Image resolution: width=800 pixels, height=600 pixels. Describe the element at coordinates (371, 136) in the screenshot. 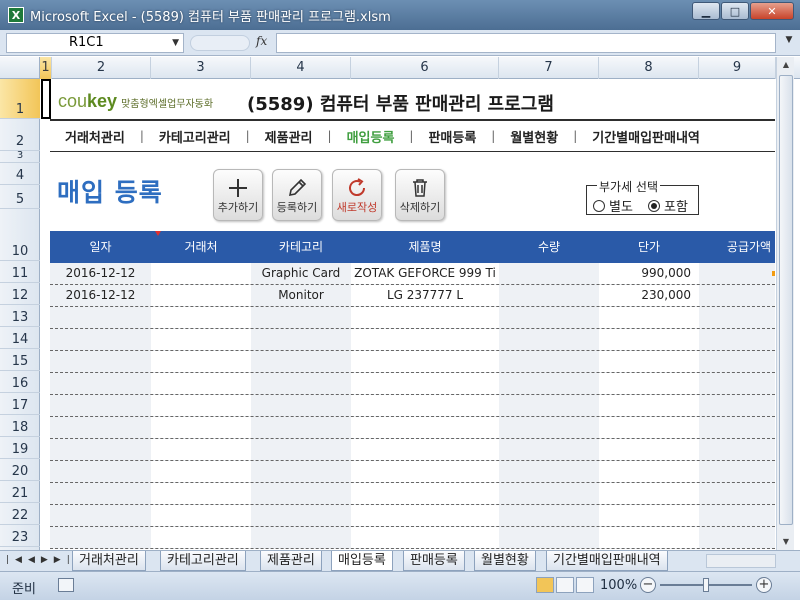

I see `menu-item-purchase: 매입등록` at that location.